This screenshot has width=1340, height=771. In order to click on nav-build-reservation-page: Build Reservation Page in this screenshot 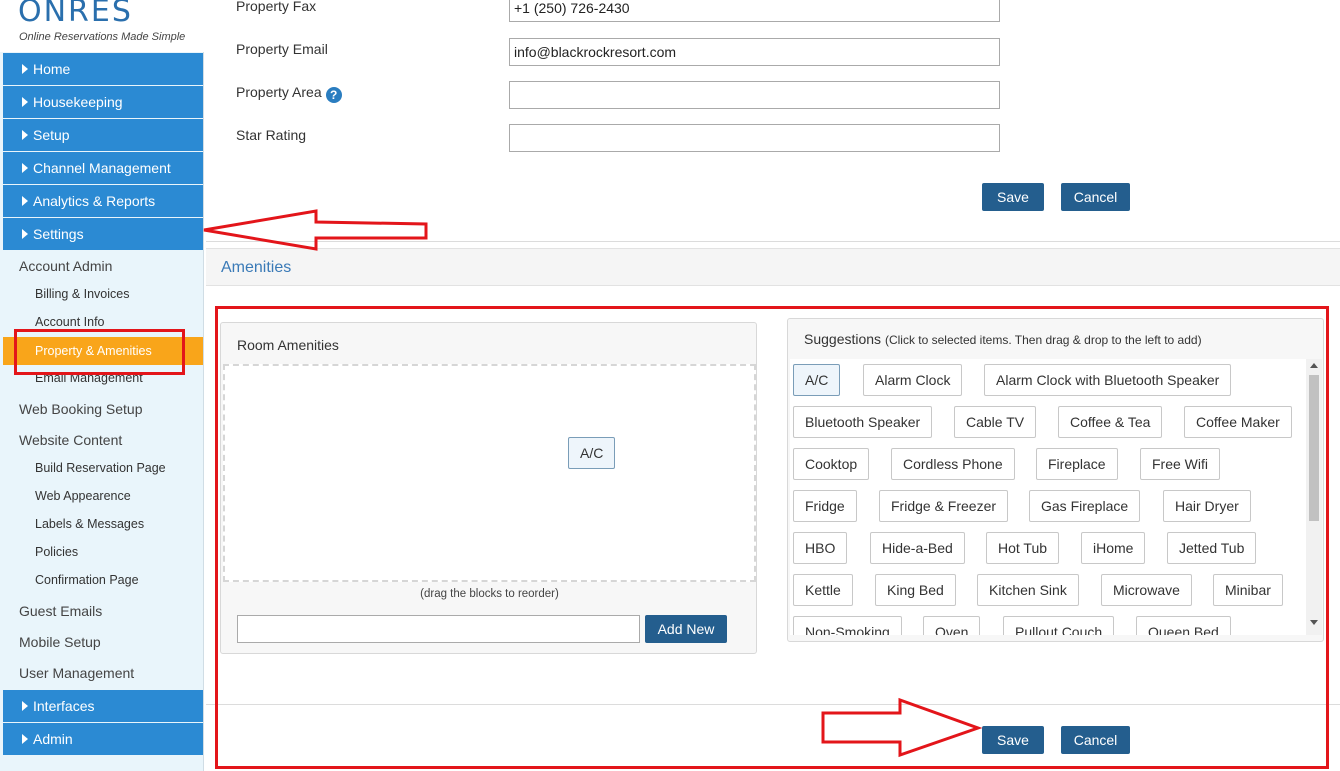, I will do `click(100, 468)`.